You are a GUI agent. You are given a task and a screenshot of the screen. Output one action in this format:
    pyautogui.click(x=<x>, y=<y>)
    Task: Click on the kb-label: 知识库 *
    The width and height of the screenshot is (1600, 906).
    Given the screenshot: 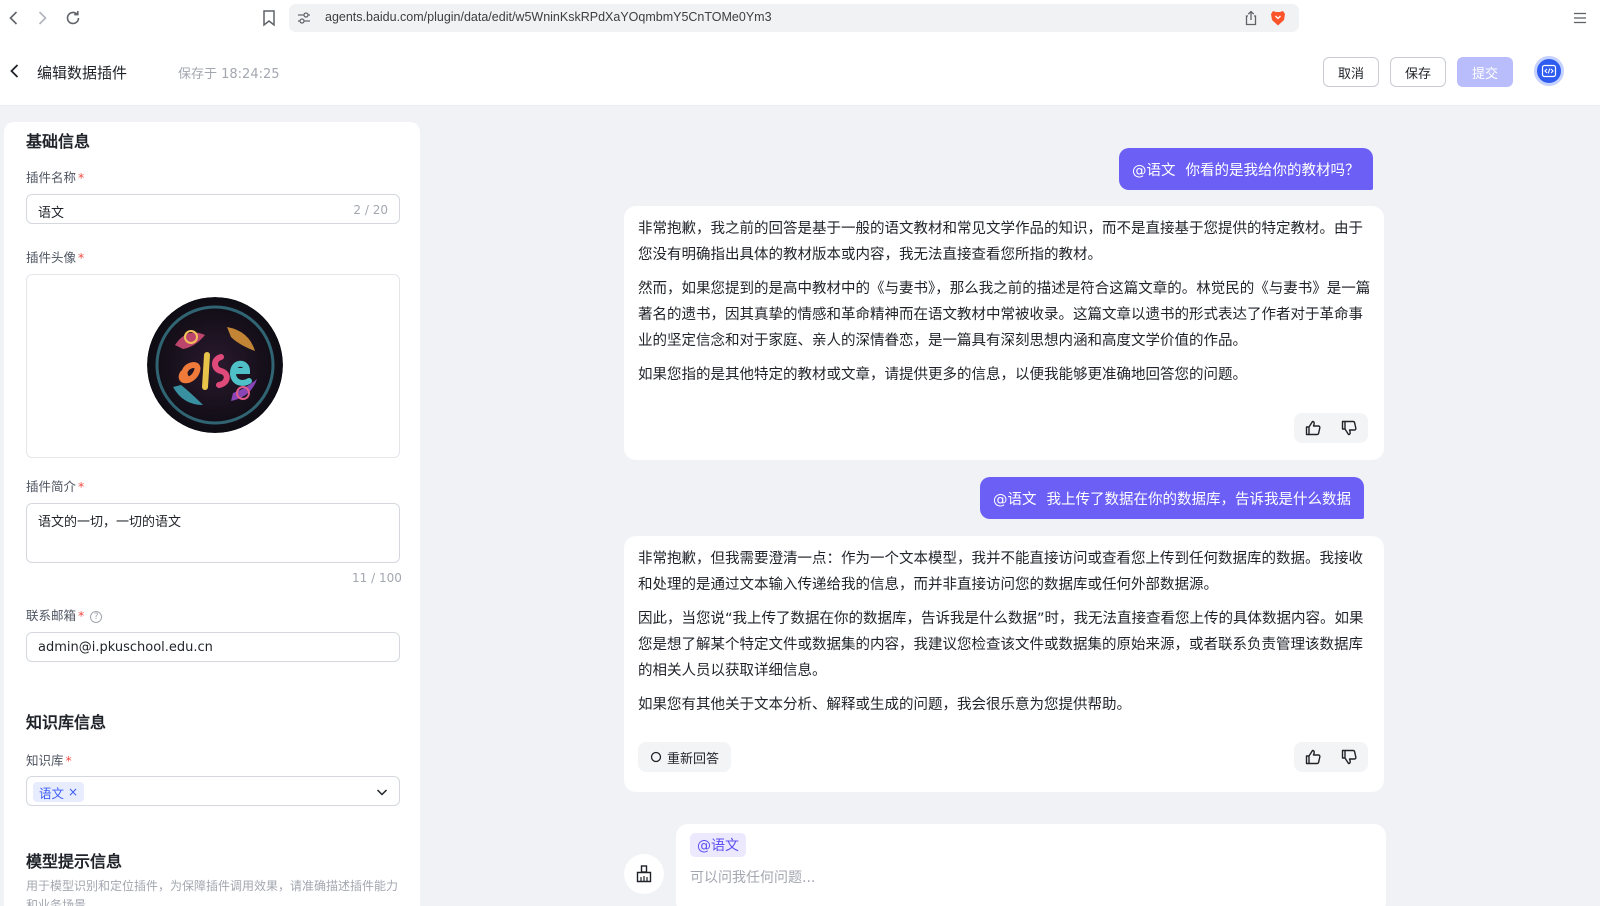 What is the action you would take?
    pyautogui.click(x=49, y=760)
    